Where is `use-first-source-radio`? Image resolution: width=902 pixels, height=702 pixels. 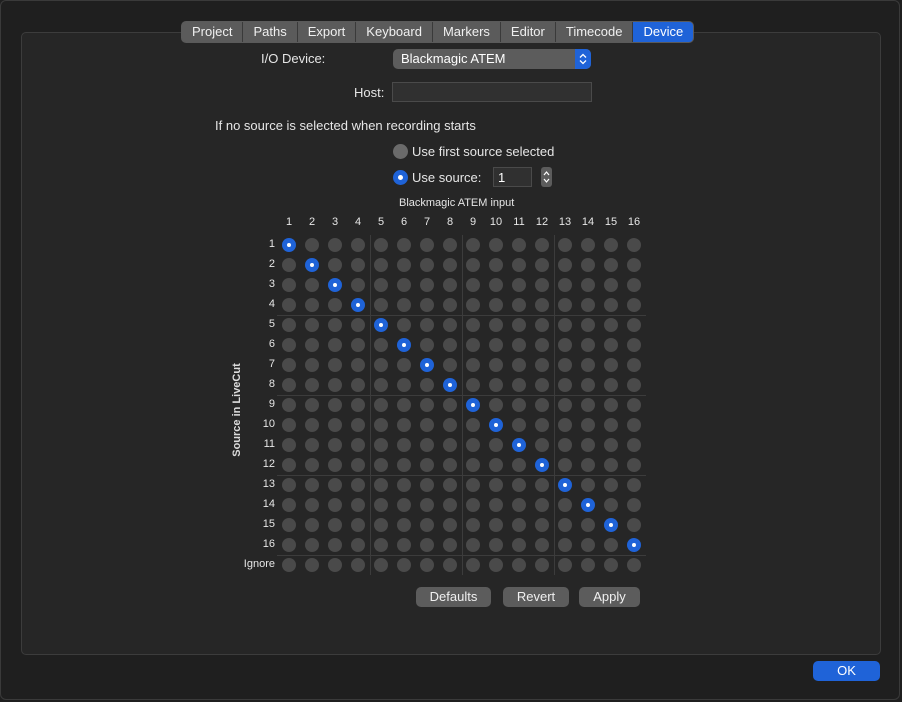
use-first-source-radio is located at coordinates (400, 151).